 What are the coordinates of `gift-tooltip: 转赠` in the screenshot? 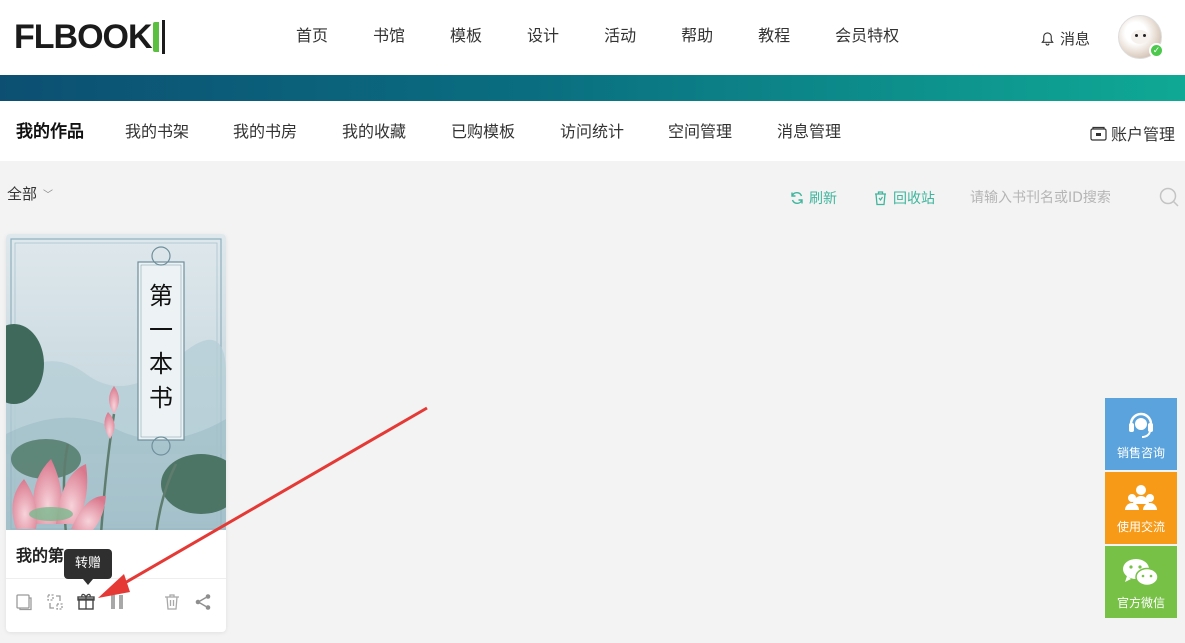 It's located at (88, 567).